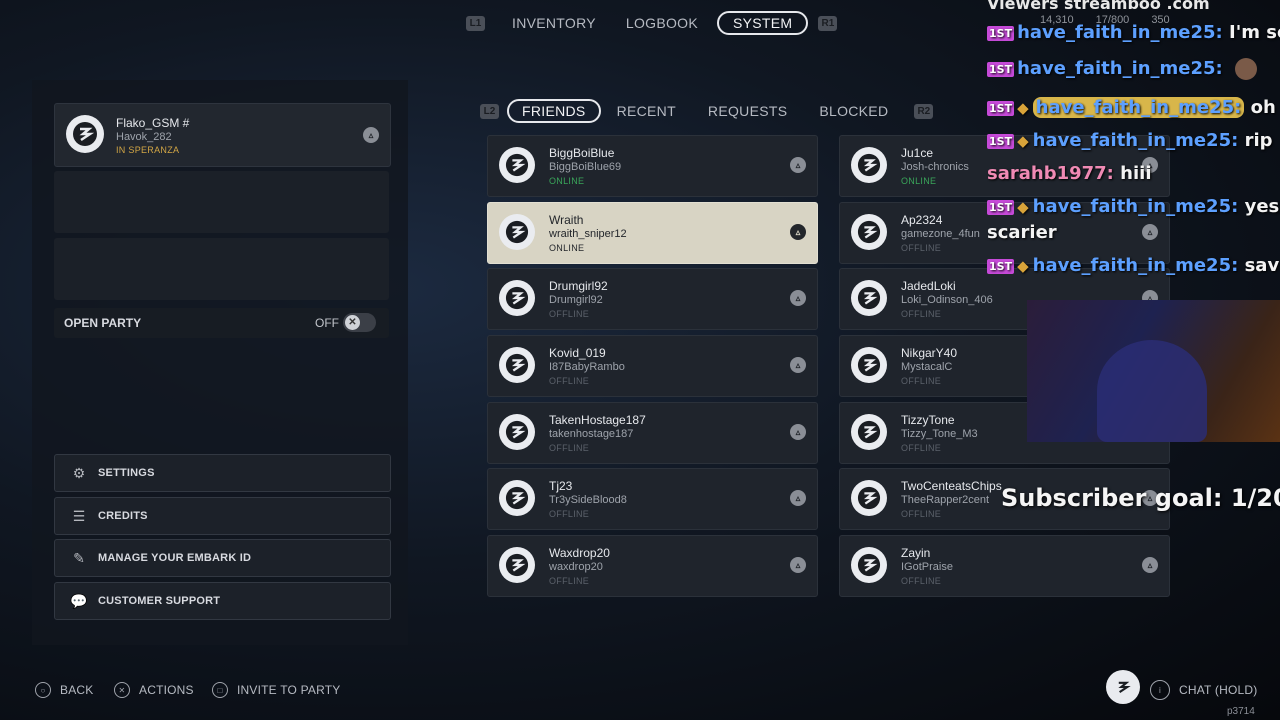 This screenshot has height=720, width=1280. What do you see at coordinates (276, 690) in the screenshot?
I see `invite-hint: □ INVITE TO PARTY` at bounding box center [276, 690].